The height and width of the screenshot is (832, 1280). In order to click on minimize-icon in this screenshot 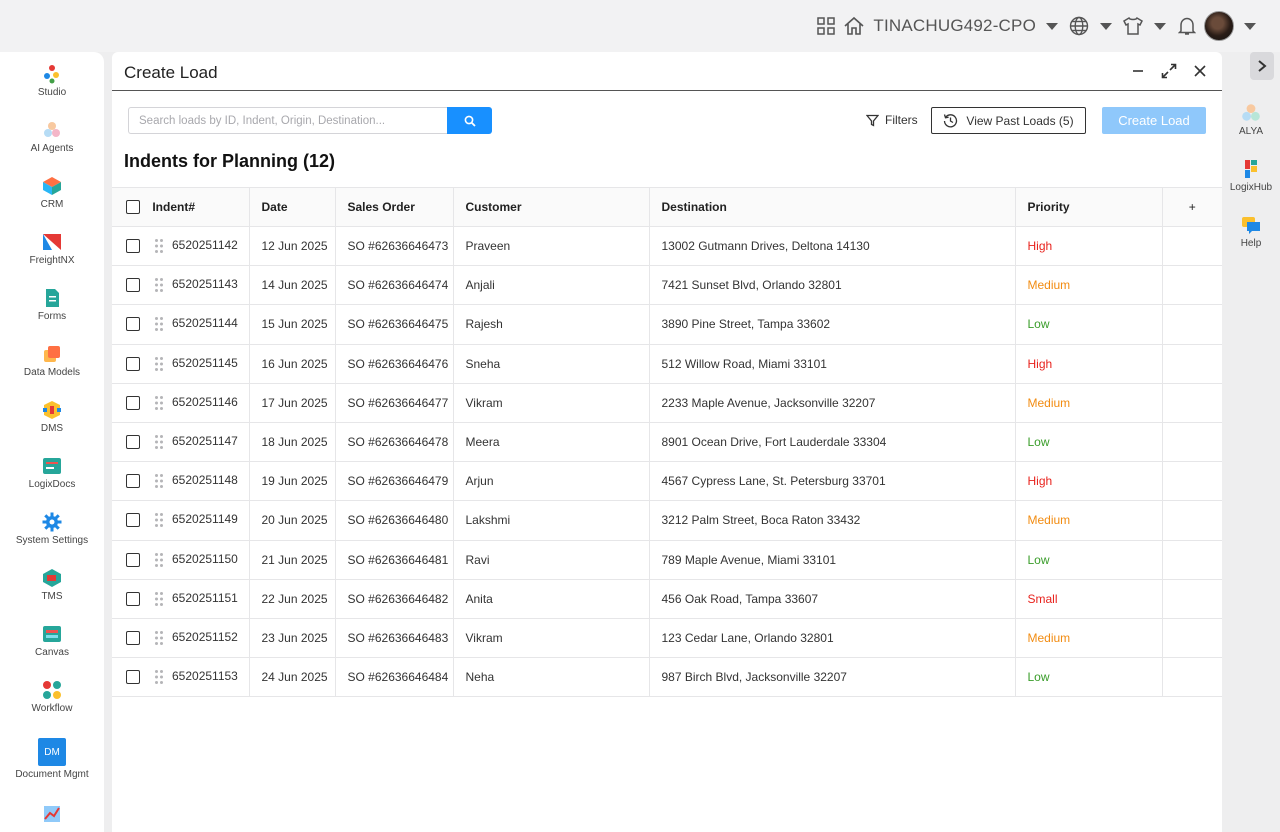, I will do `click(1138, 71)`.